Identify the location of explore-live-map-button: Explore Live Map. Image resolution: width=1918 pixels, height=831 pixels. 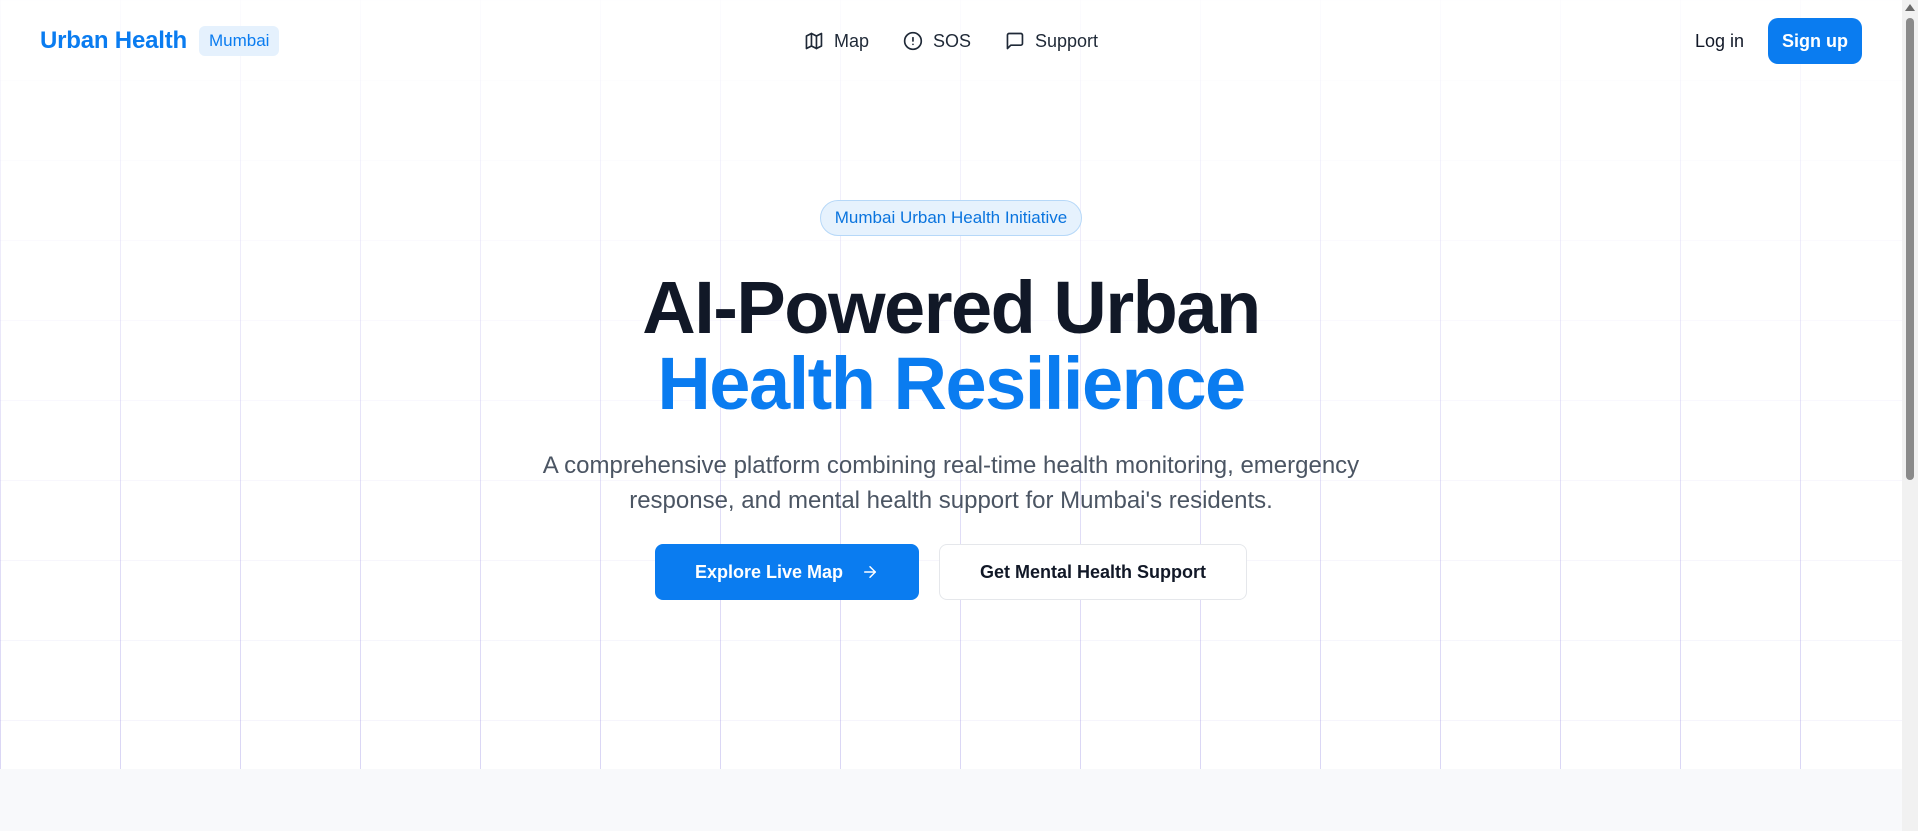
(787, 572).